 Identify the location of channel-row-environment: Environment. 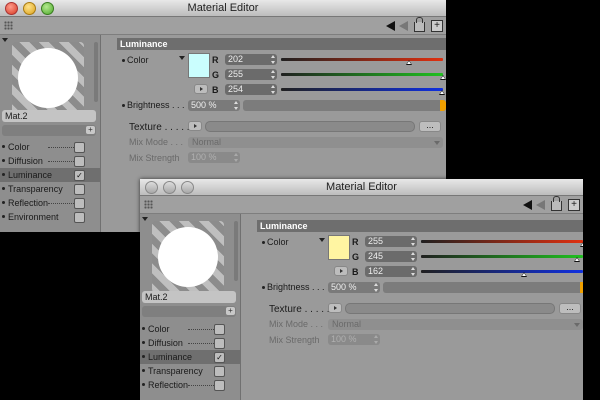
(50, 217).